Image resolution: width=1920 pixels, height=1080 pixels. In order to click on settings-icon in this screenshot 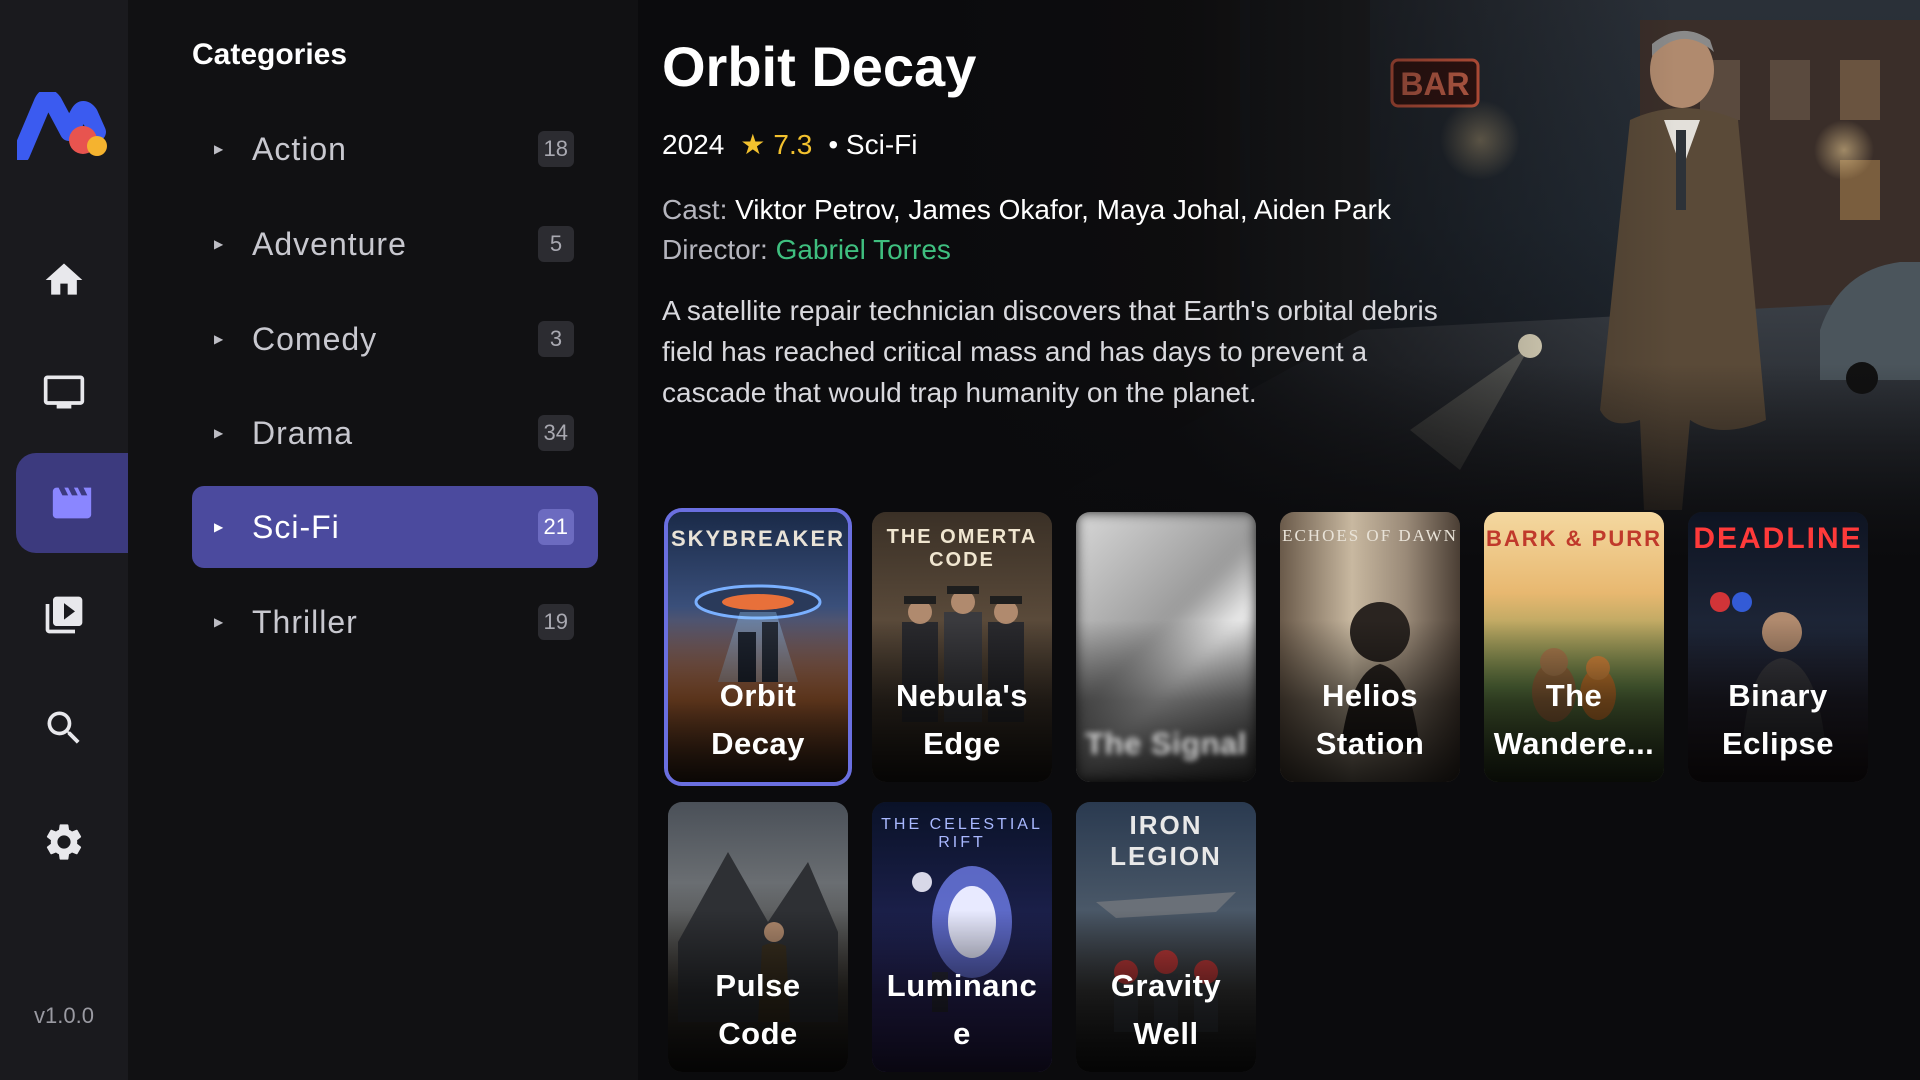, I will do `click(64, 842)`.